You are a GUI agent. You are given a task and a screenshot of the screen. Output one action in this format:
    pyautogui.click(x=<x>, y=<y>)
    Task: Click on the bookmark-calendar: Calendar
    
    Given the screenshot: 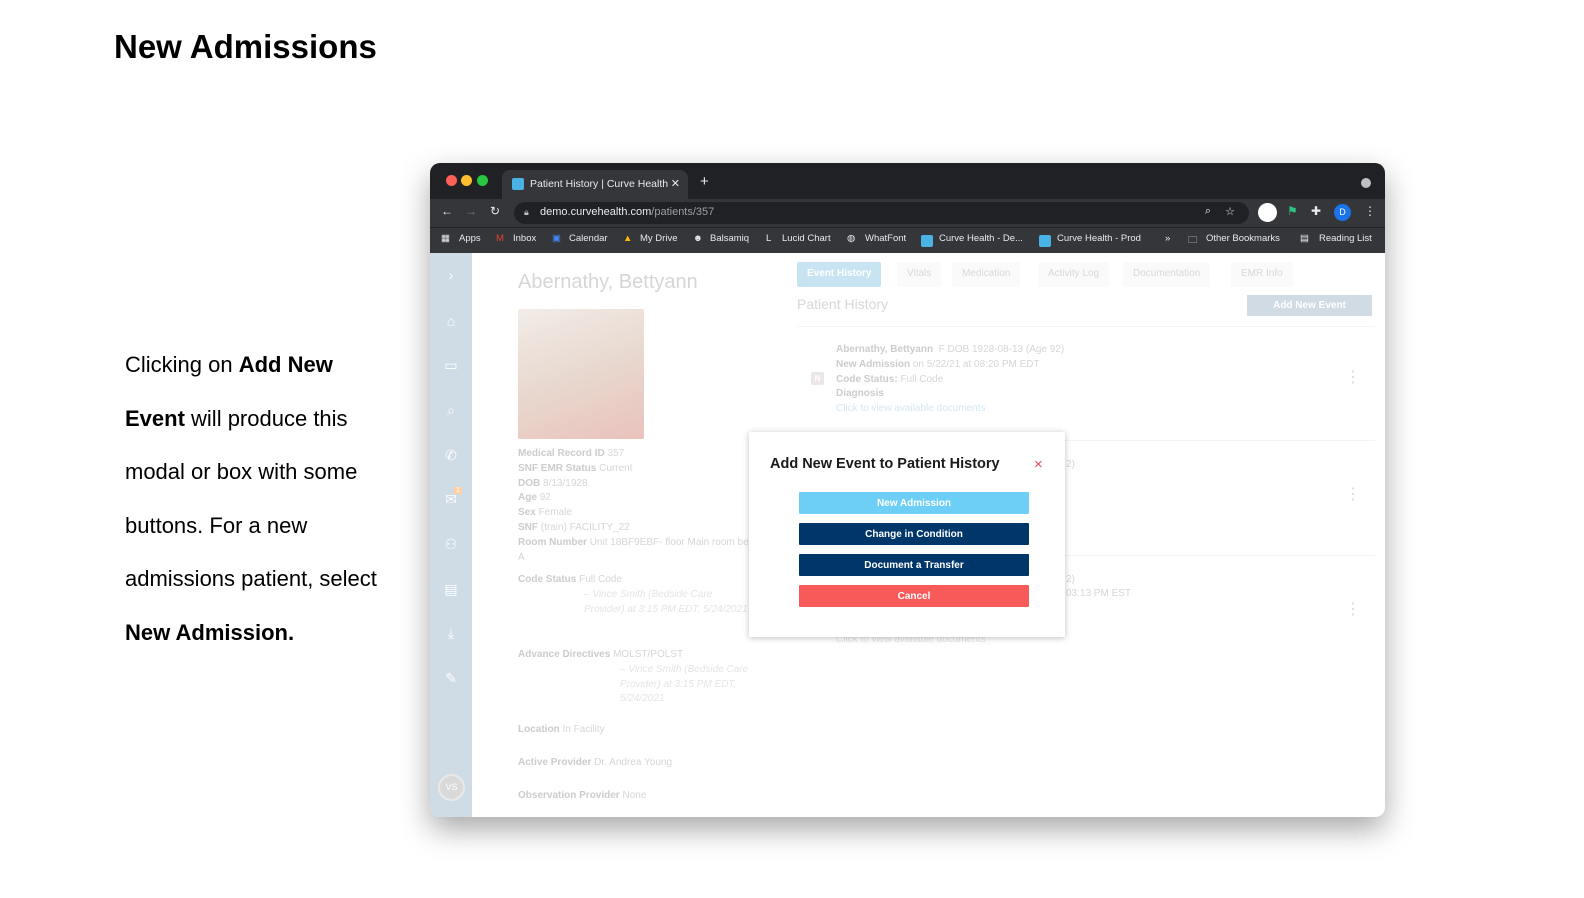 What is the action you would take?
    pyautogui.click(x=588, y=238)
    